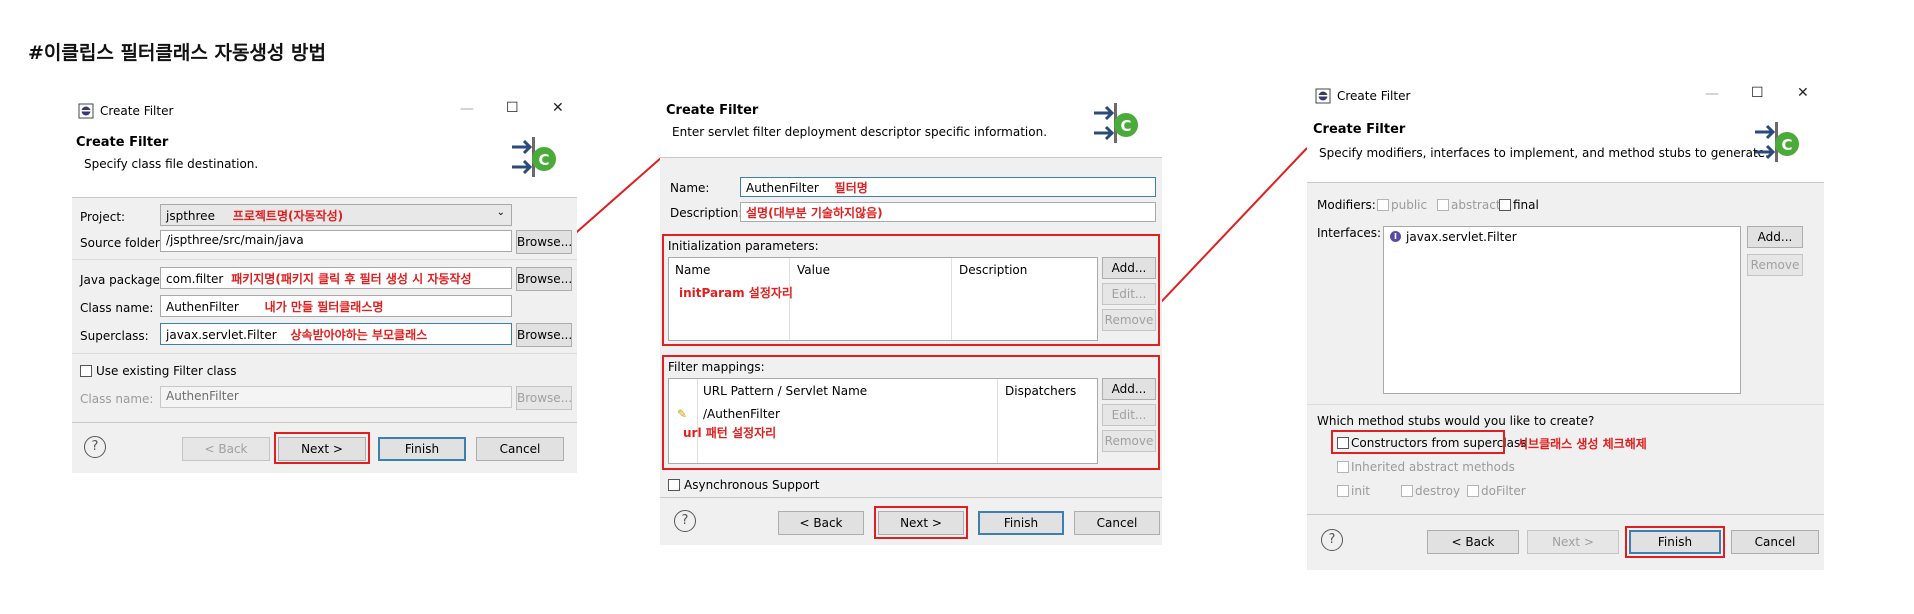 The image size is (1914, 614). I want to click on use-existing-label: Use existing Filter class, so click(166, 371).